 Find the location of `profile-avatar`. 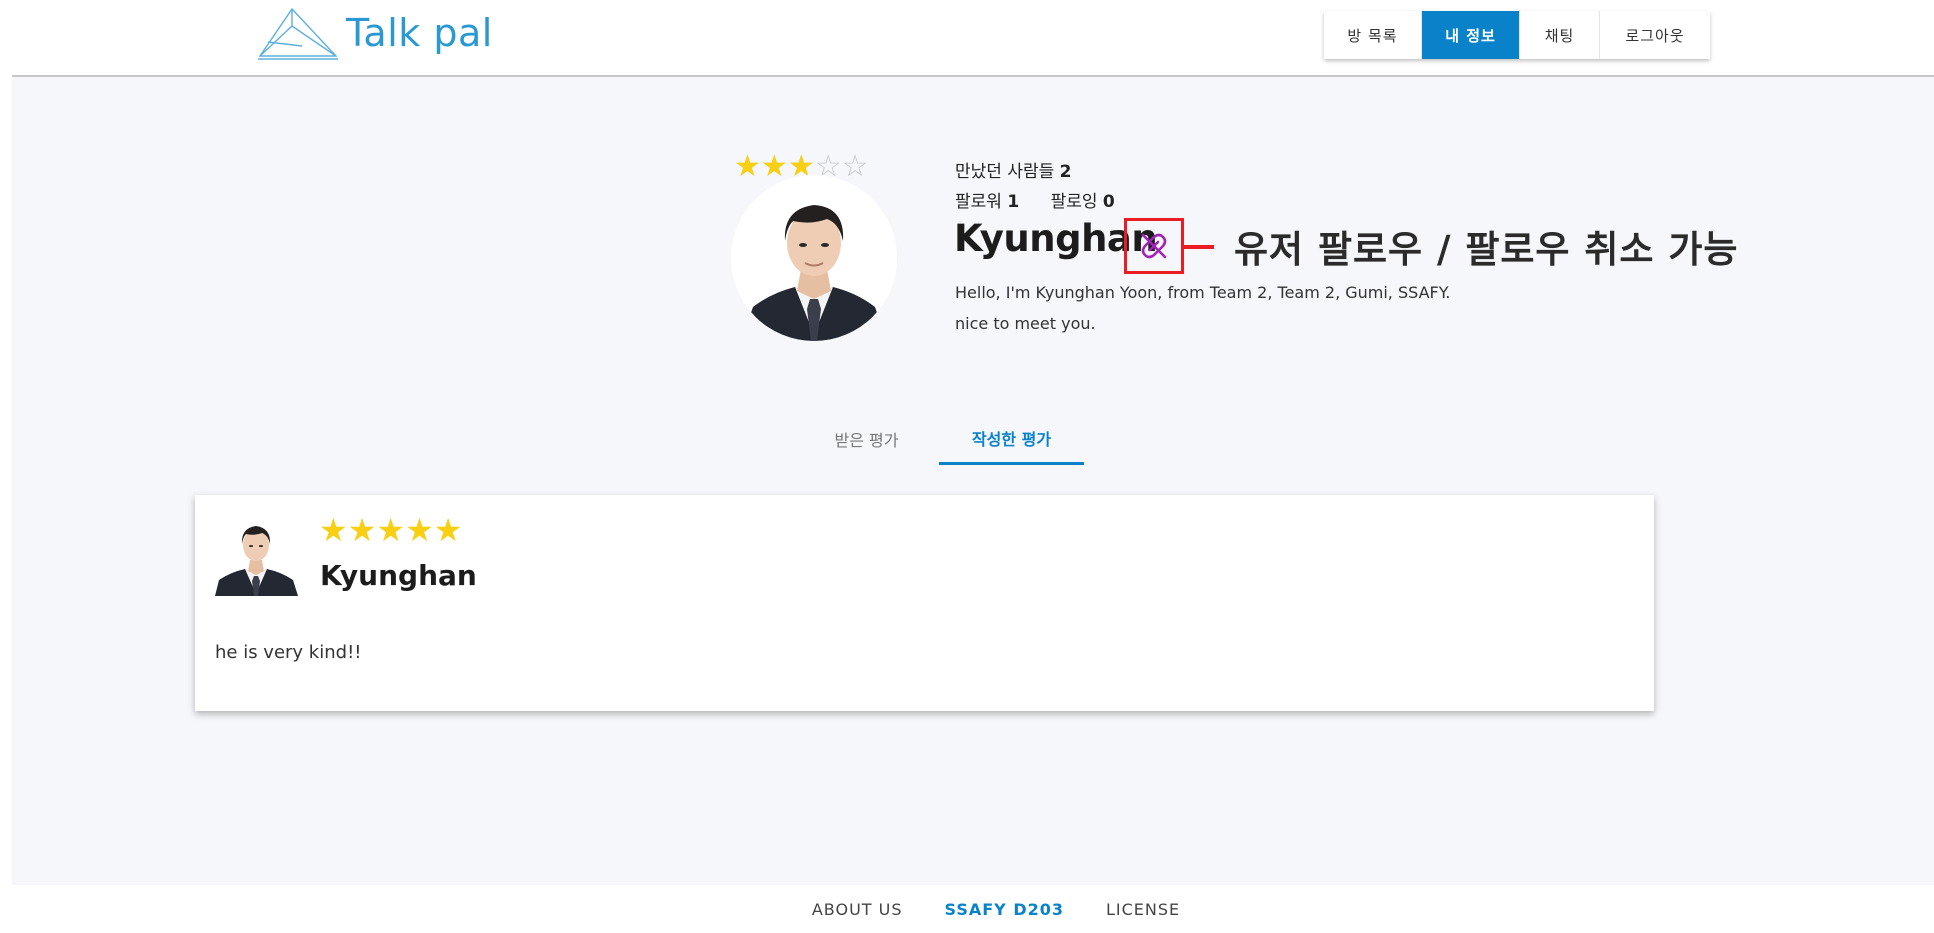

profile-avatar is located at coordinates (814, 258).